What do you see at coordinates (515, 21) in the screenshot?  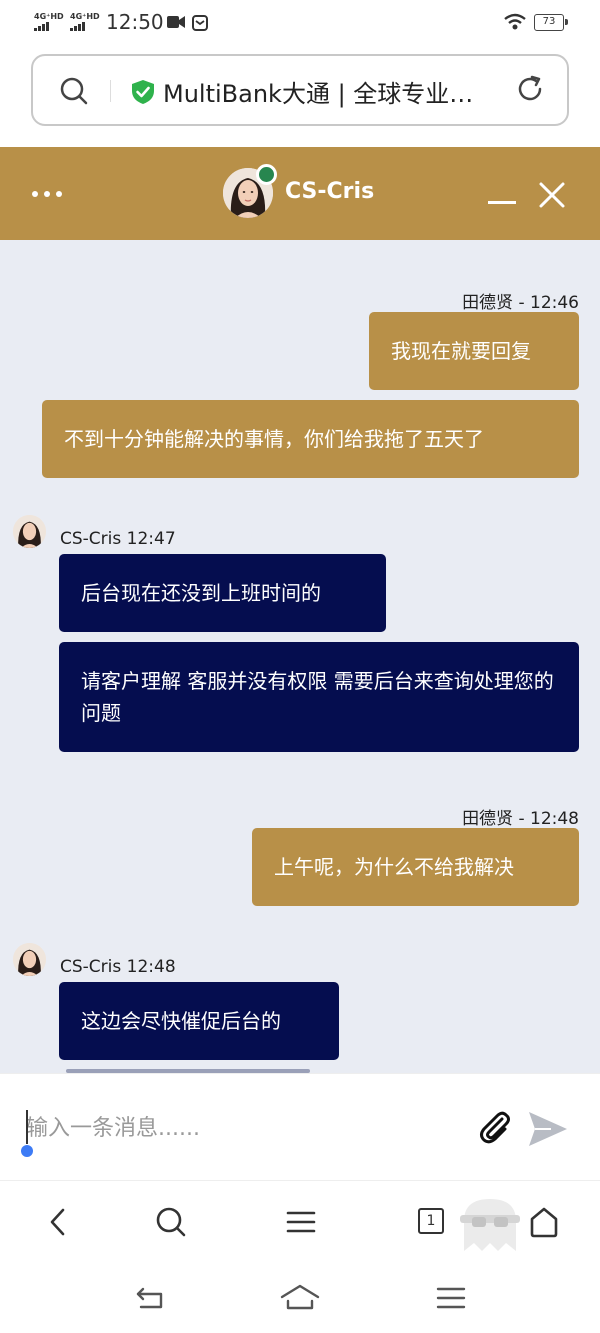 I see `wifi-icon` at bounding box center [515, 21].